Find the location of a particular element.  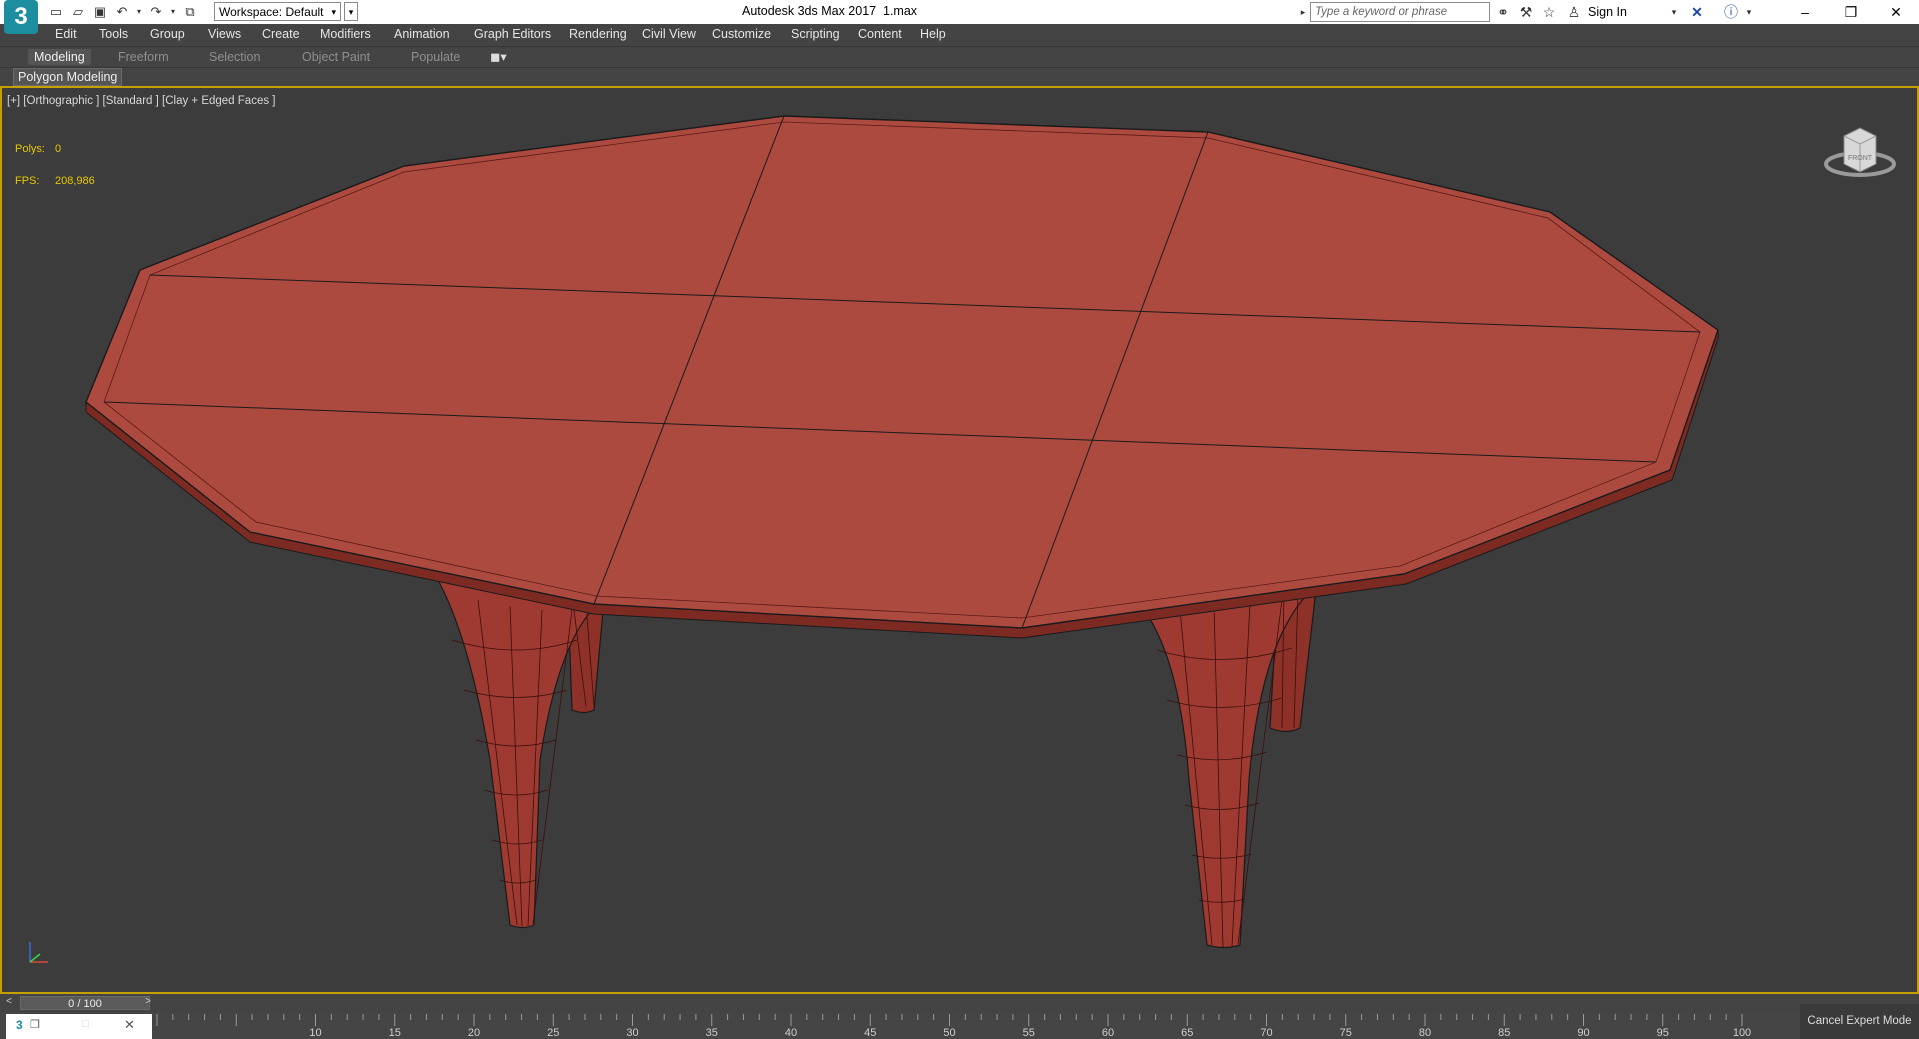

tick-label: 20 is located at coordinates (474, 1033).